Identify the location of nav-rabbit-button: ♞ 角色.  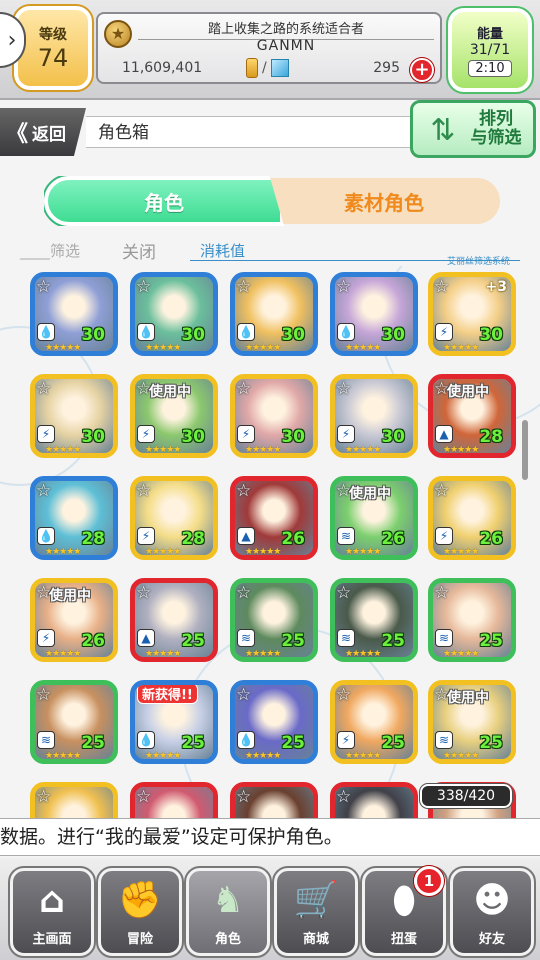
(228, 912).